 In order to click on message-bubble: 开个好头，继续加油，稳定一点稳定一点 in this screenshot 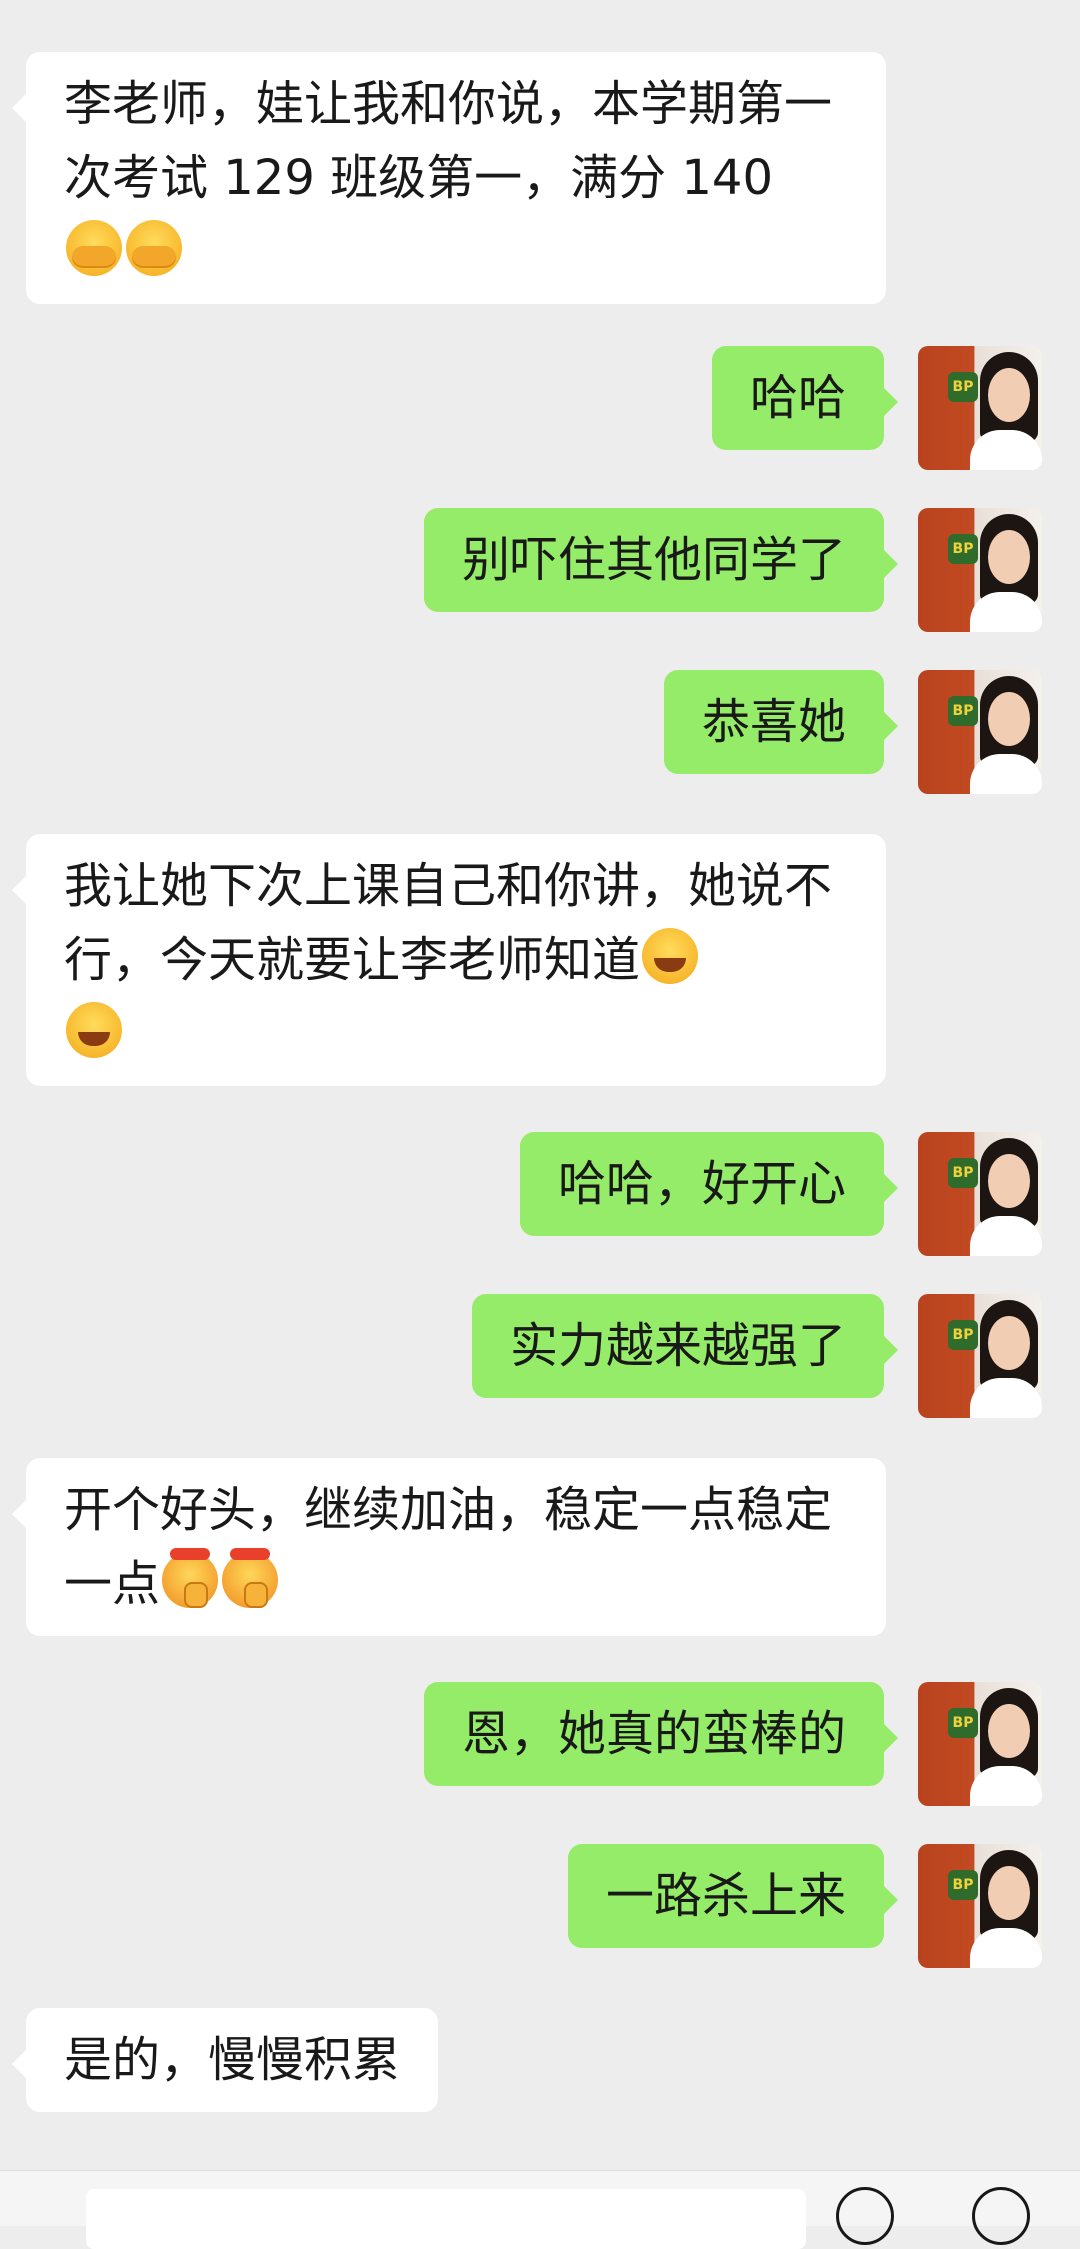, I will do `click(449, 1547)`.